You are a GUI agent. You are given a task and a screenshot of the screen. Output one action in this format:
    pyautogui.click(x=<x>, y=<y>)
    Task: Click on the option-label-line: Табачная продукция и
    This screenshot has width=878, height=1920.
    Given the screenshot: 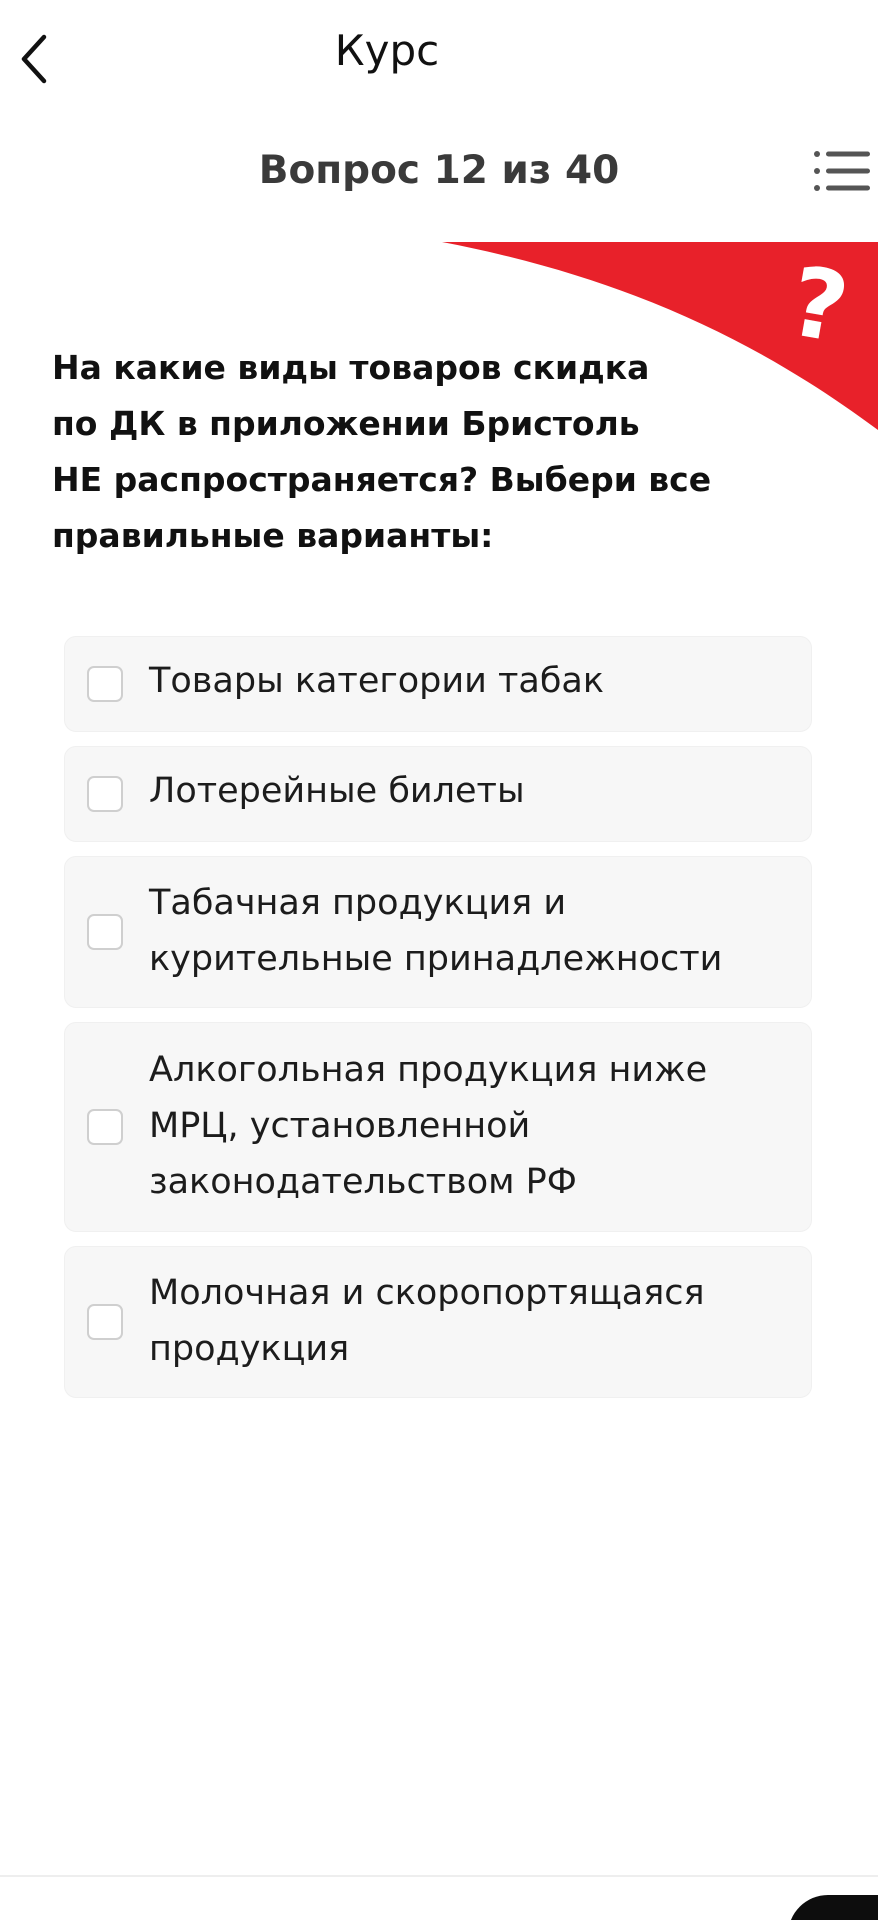 What is the action you would take?
    pyautogui.click(x=358, y=903)
    